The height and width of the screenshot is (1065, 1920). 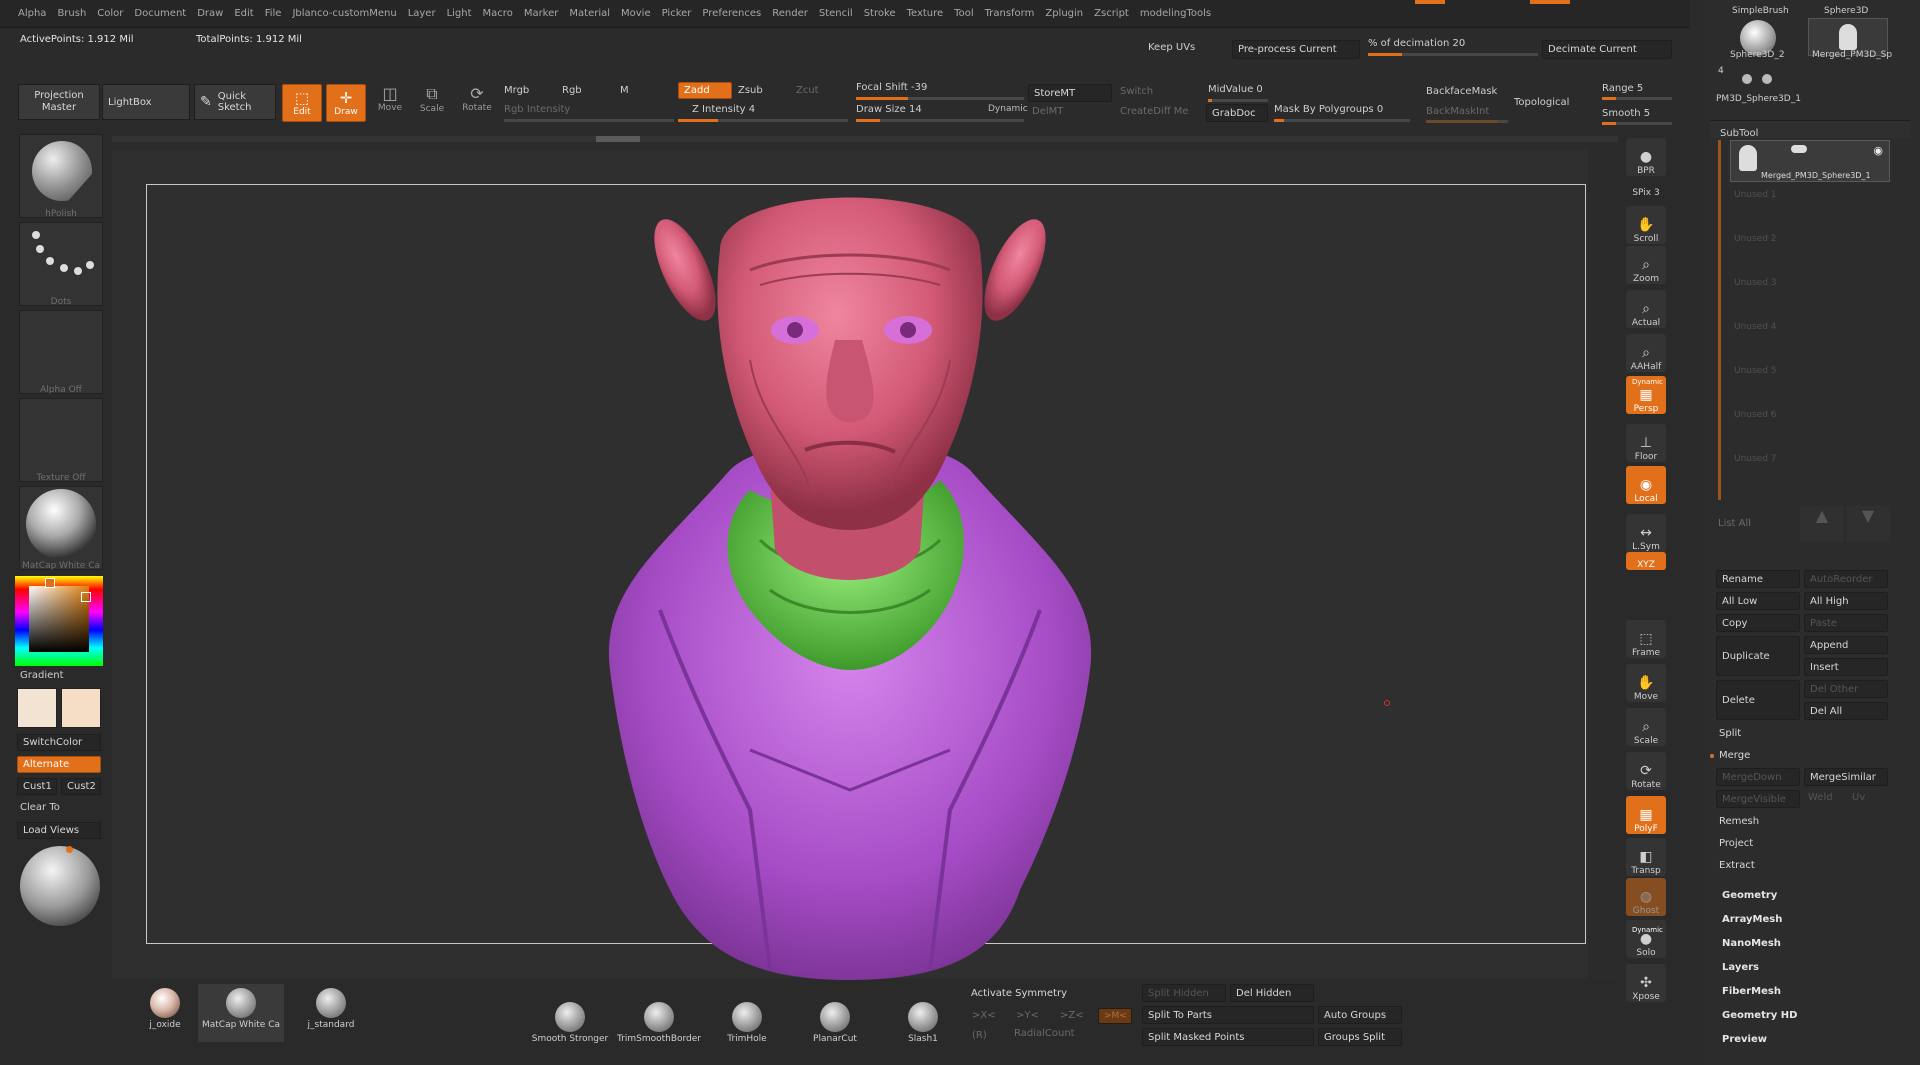 I want to click on subtool-empty-slot: Unused 5, so click(x=1808, y=383).